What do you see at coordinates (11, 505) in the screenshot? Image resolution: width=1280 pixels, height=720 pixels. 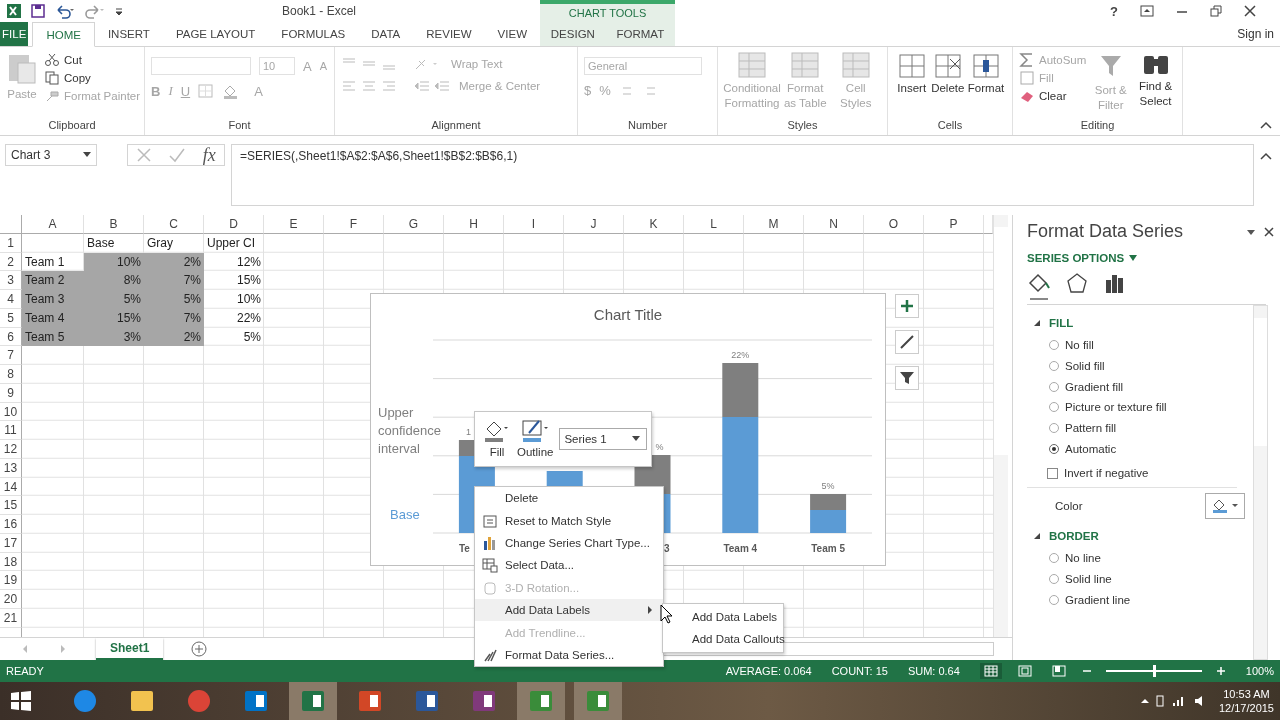 I see `row-header: 15` at bounding box center [11, 505].